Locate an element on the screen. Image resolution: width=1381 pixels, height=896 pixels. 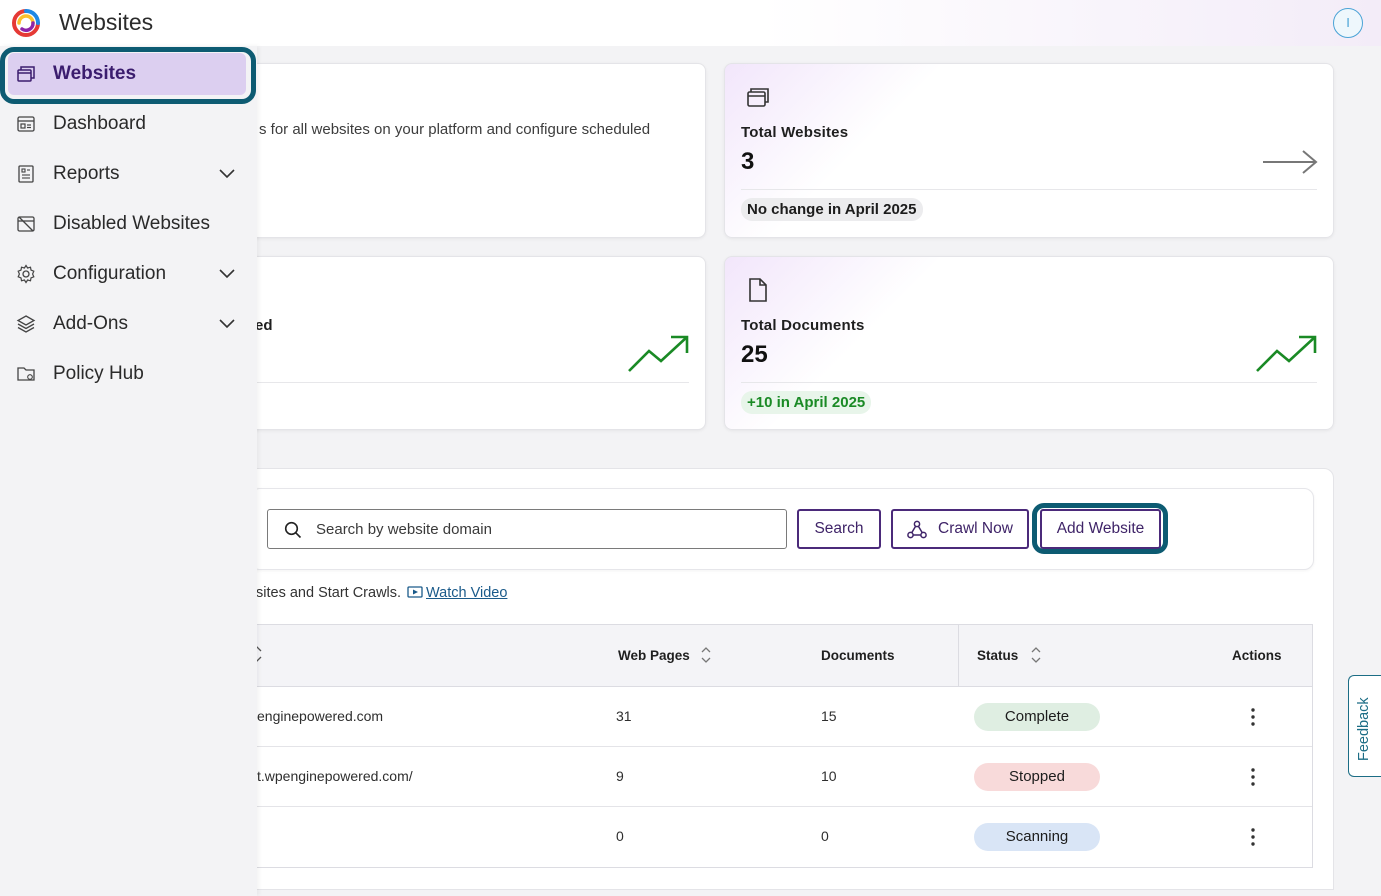
total-websites-value: 3 is located at coordinates (748, 161).